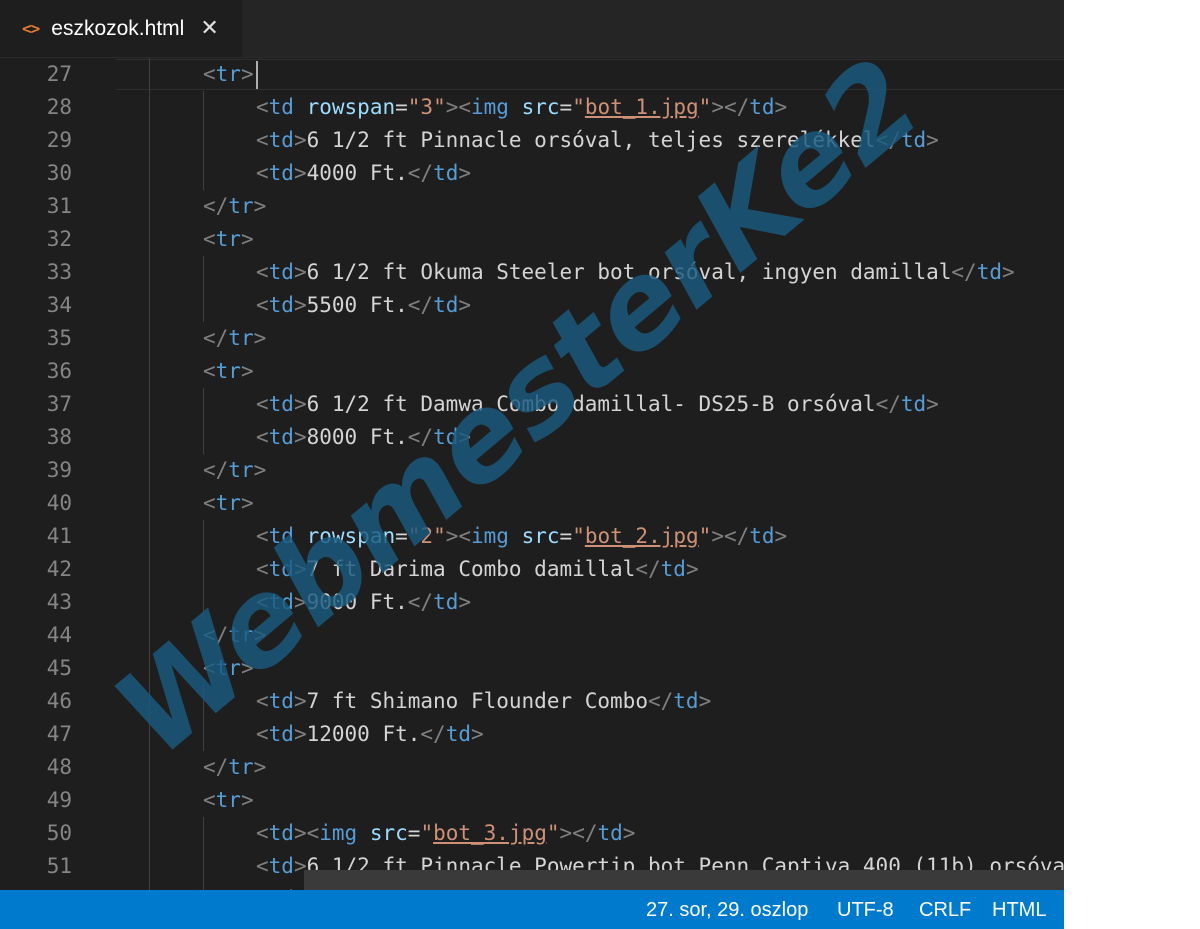 Image resolution: width=1200 pixels, height=929 pixels. Describe the element at coordinates (59, 503) in the screenshot. I see `line-number: 40` at that location.